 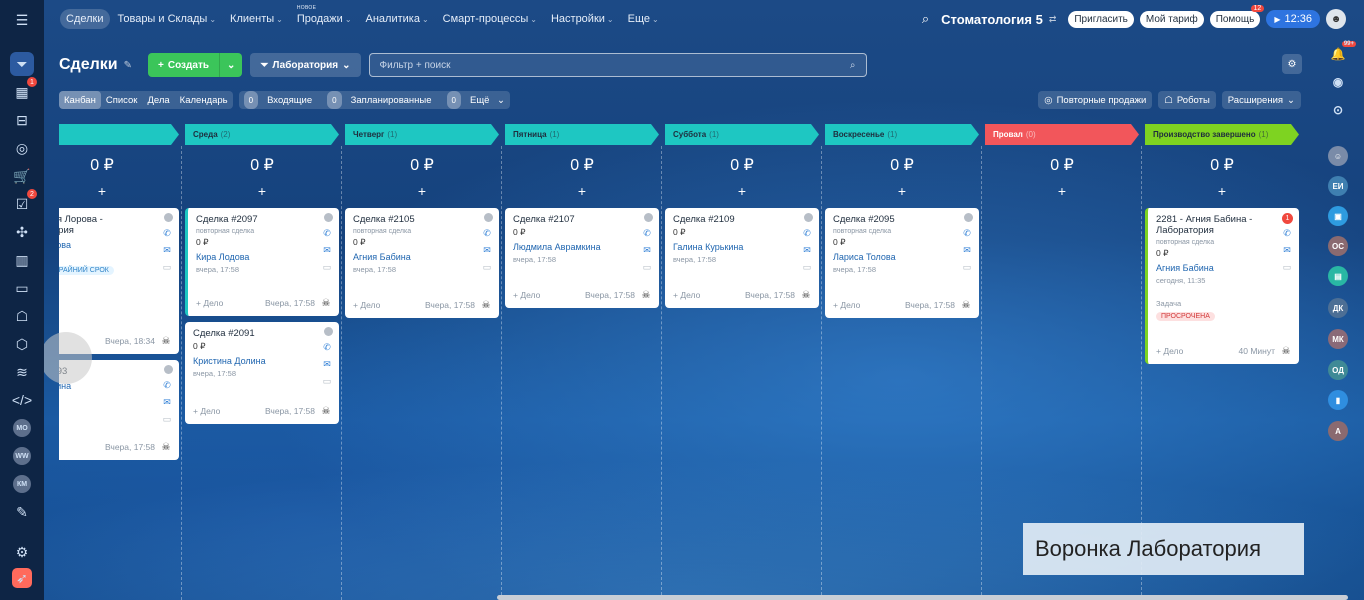 What do you see at coordinates (582, 219) in the screenshot?
I see `deal-title: Сделка #2107` at bounding box center [582, 219].